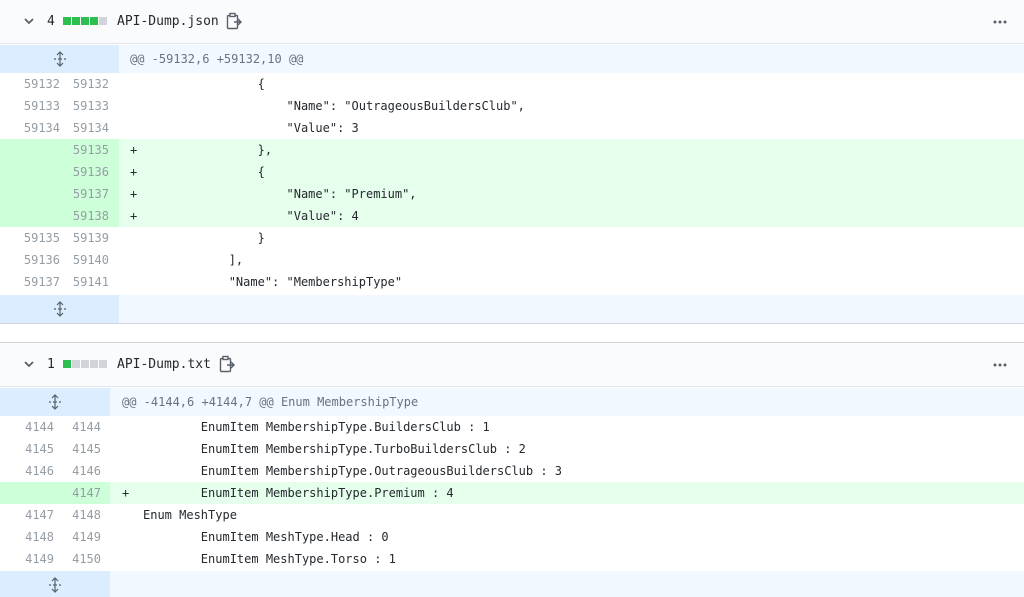  Describe the element at coordinates (203, 238) in the screenshot. I see `code-text: }` at that location.